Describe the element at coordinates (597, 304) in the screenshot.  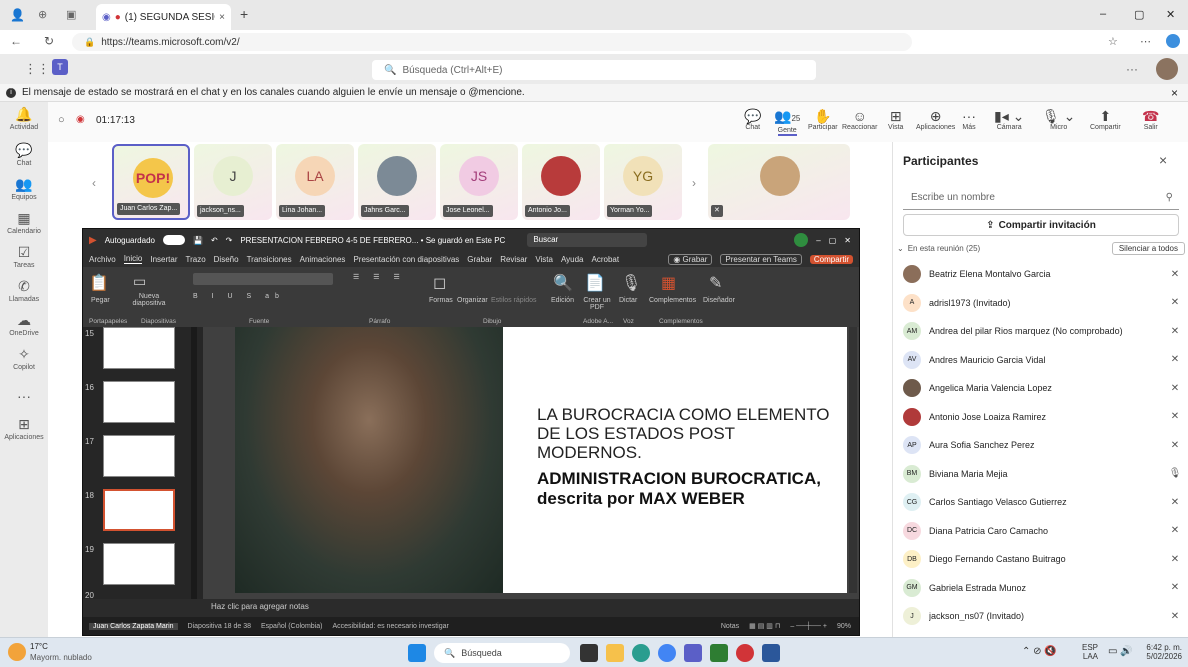
I see `create-pdf-label: Crear un PDF` at that location.